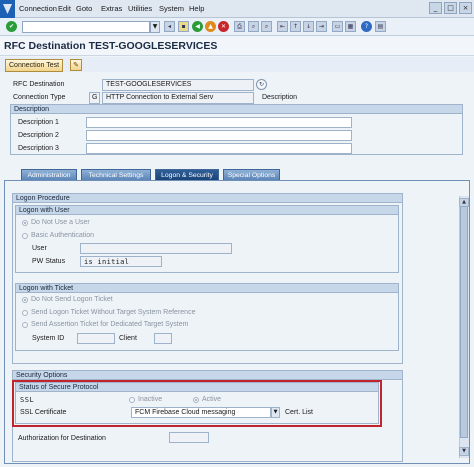  I want to click on close-icon: ×, so click(465, 8).